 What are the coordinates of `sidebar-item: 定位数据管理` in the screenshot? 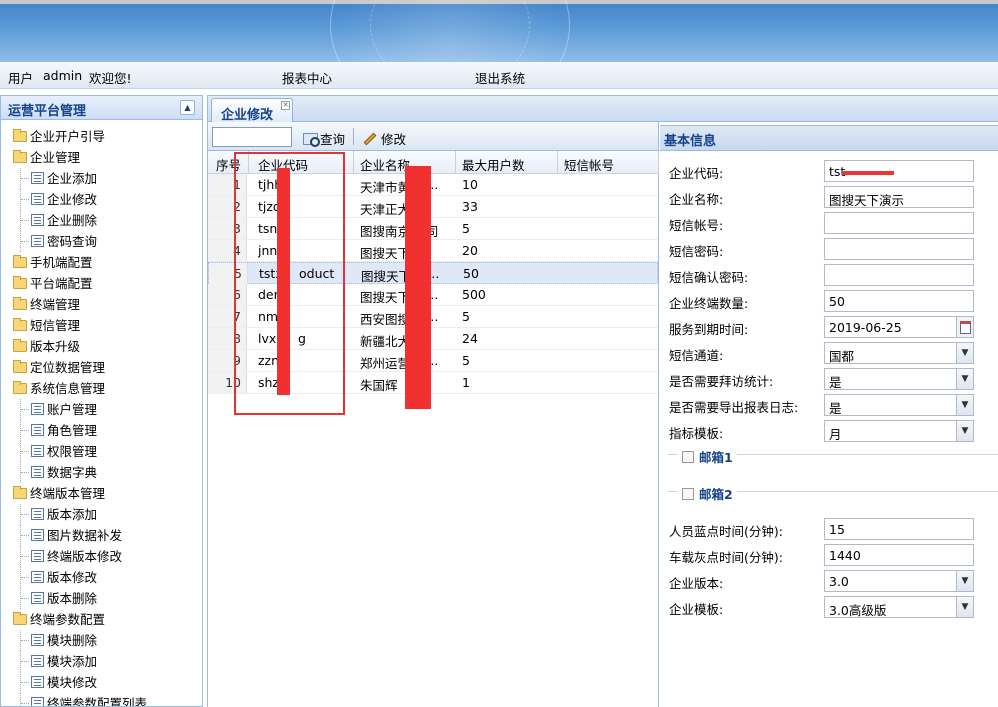 It's located at (101, 367).